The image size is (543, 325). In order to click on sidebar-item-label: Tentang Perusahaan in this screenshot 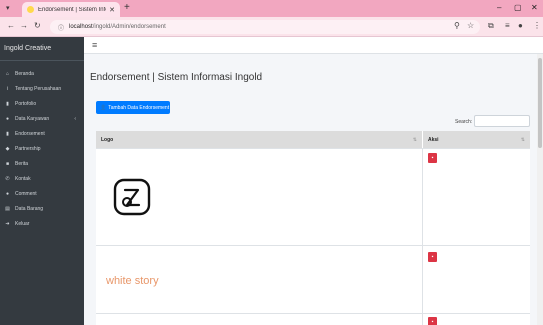, I will do `click(38, 88)`.